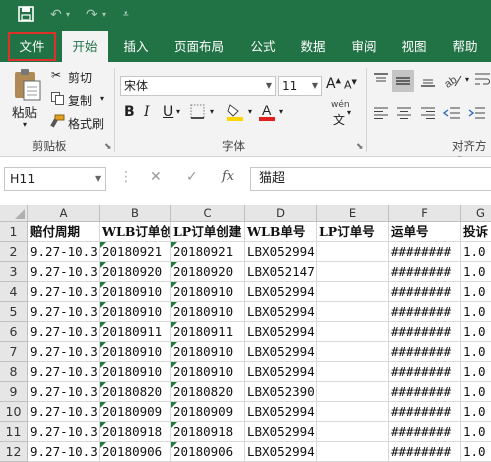  Describe the element at coordinates (14, 213) in the screenshot. I see `select-all-corner` at that location.